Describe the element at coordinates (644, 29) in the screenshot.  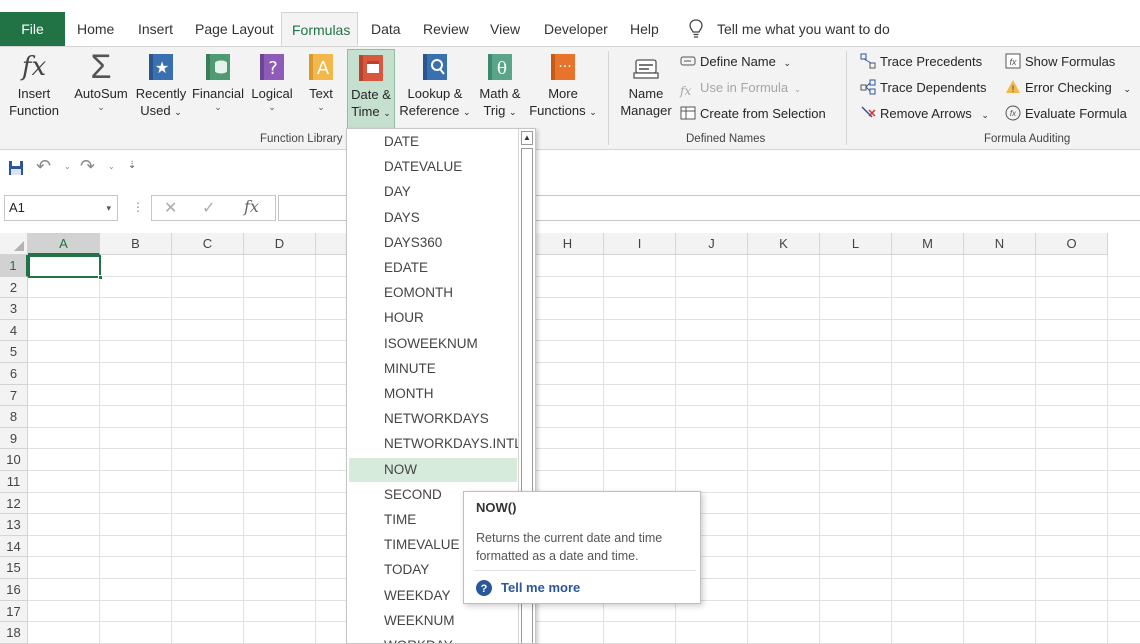
I see `tab-help: Help` at that location.